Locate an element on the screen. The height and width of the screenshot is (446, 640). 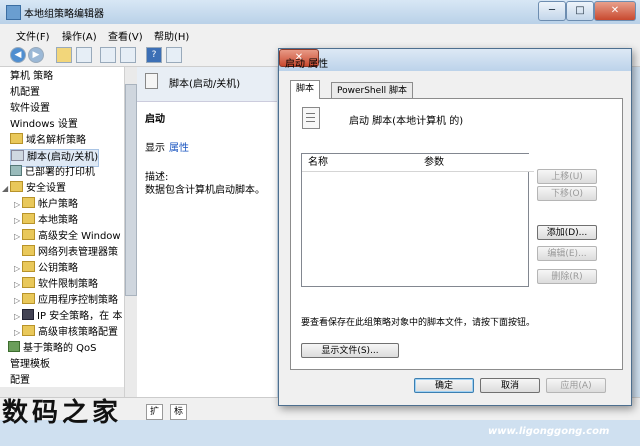
watermark-text: 数码之家 is located at coordinates (62, 413).